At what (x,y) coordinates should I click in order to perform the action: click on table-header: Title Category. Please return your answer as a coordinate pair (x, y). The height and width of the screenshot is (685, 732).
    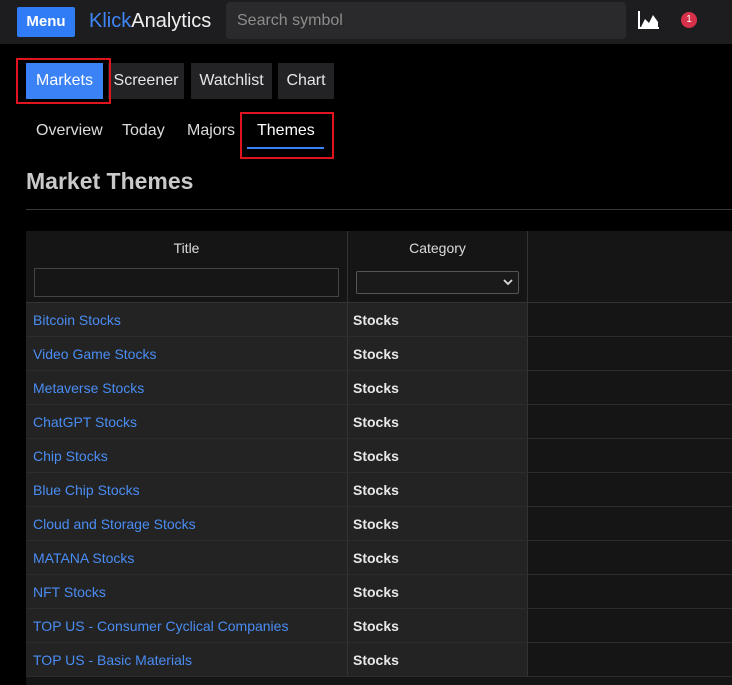
    Looking at the image, I should click on (379, 267).